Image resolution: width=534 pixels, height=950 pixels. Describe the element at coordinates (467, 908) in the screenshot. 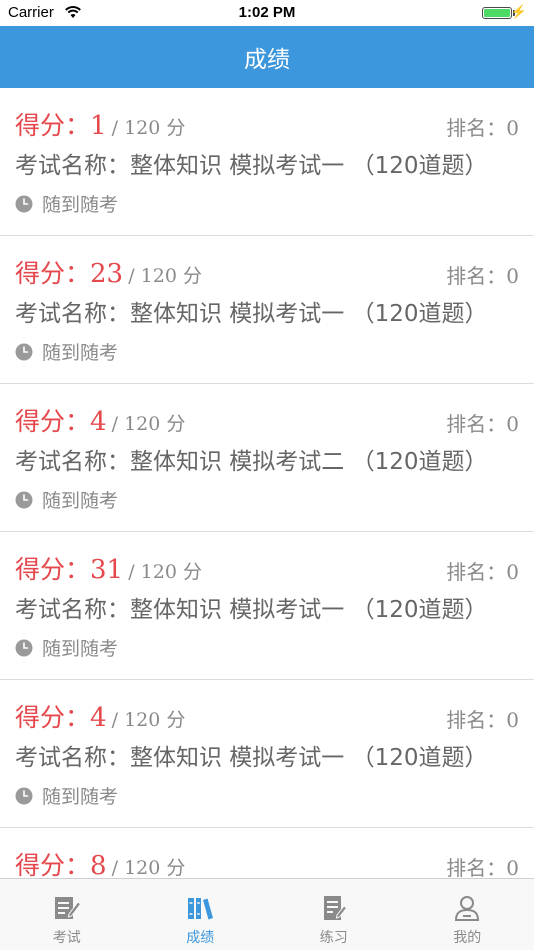

I see `profile-icon` at that location.